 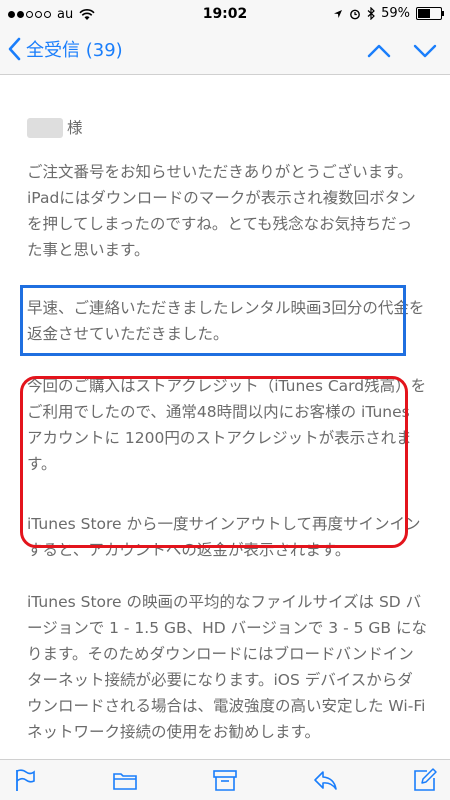 I want to click on chevron-down-icon, so click(x=425, y=51).